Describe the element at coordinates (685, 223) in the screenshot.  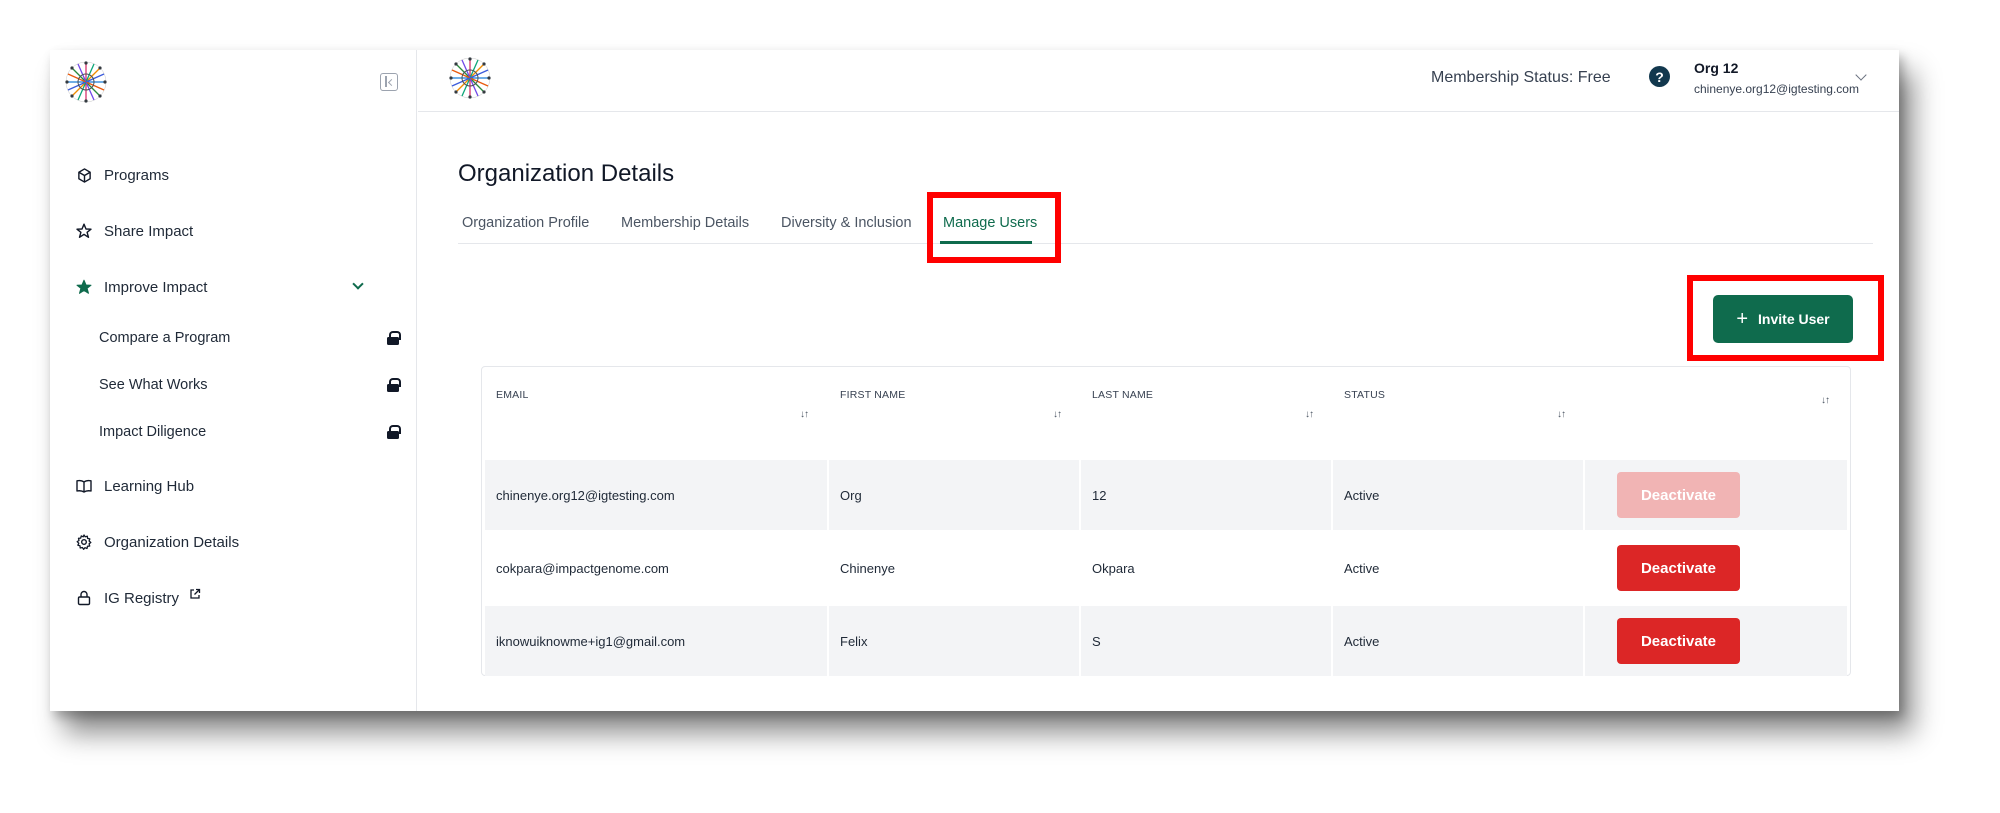
I see `tab-membership-details: Membership Details` at that location.